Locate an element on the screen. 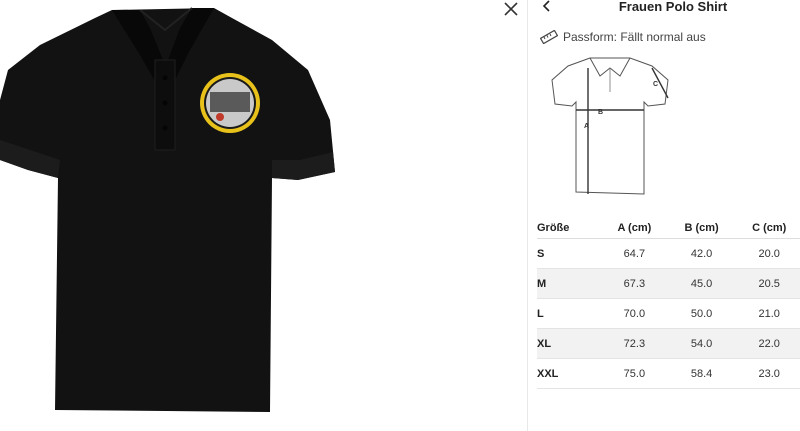  fit-label: Passform: Fällt normal aus is located at coordinates (634, 37).